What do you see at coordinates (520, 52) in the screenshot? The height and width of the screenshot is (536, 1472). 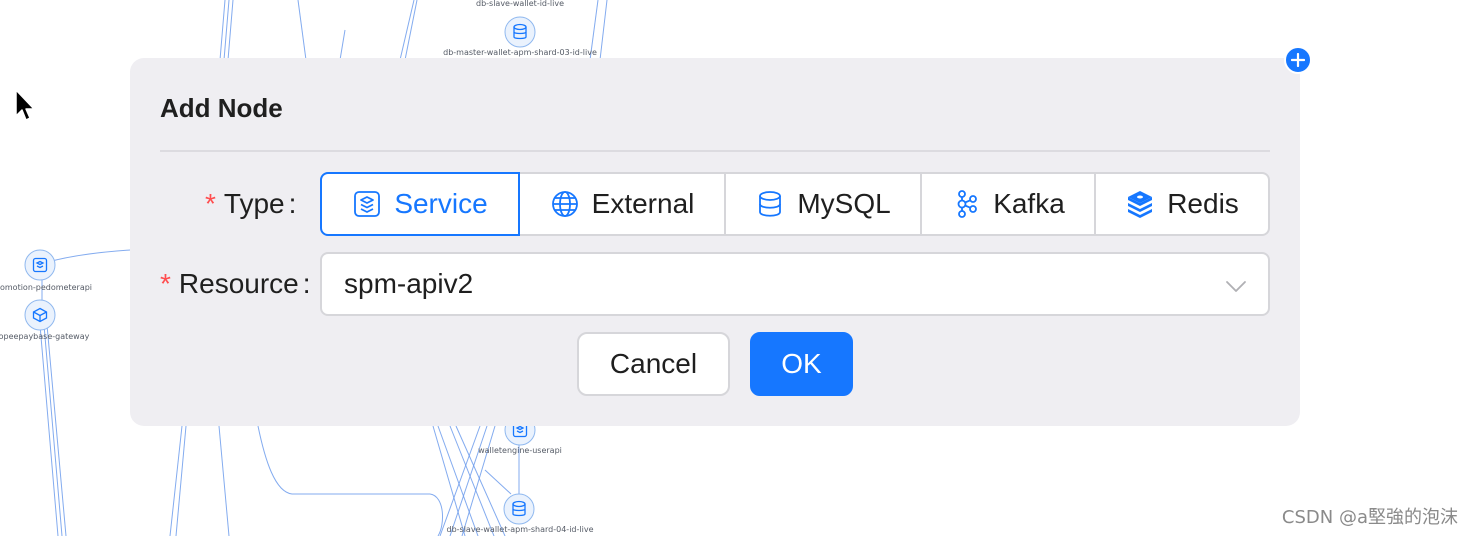 I see `node-label: db-master-wallet-apm-shard-03-id-live` at bounding box center [520, 52].